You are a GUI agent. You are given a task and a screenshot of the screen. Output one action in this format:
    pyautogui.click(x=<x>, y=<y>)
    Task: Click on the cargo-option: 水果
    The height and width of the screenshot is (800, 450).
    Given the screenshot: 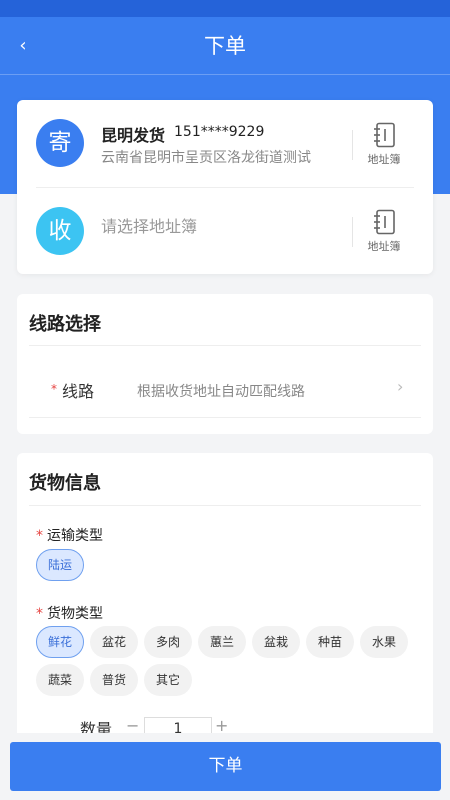 What is the action you would take?
    pyautogui.click(x=384, y=642)
    